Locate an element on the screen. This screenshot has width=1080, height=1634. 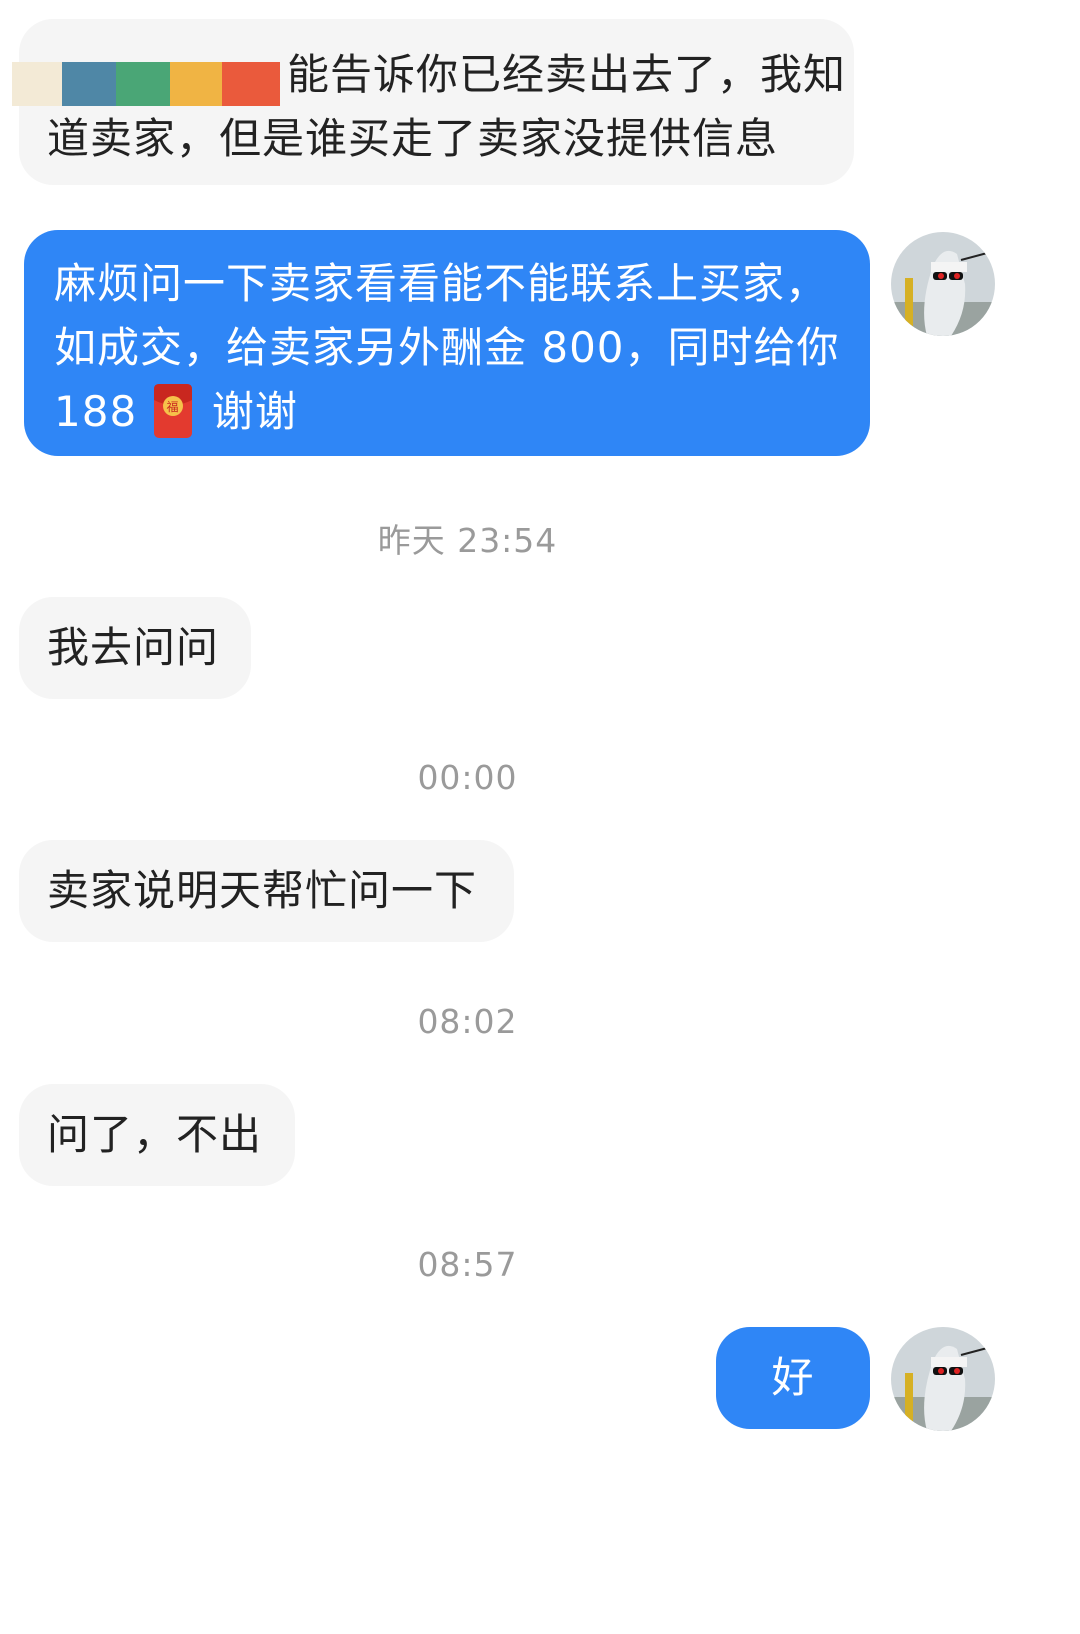
timestamp: 08:57 is located at coordinates (467, 1264).